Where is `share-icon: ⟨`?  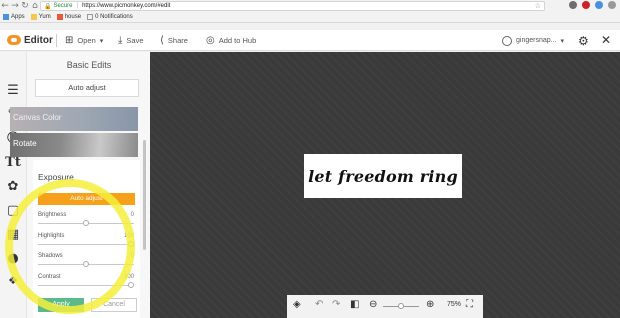
share-icon: ⟨ is located at coordinates (162, 40).